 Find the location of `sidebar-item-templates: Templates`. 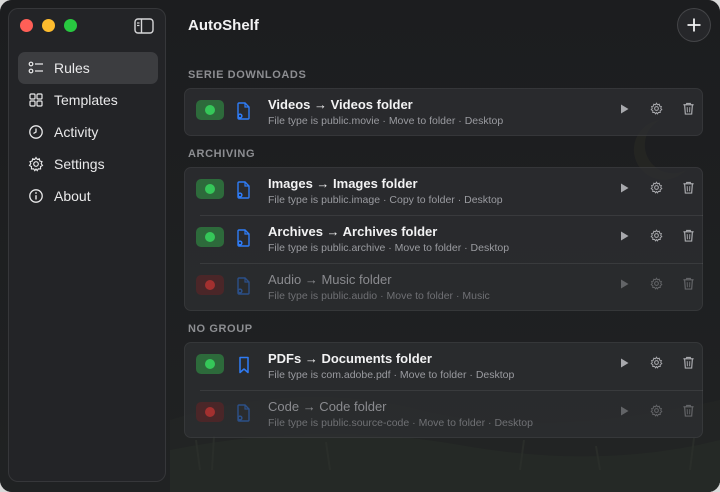

sidebar-item-templates: Templates is located at coordinates (88, 100).